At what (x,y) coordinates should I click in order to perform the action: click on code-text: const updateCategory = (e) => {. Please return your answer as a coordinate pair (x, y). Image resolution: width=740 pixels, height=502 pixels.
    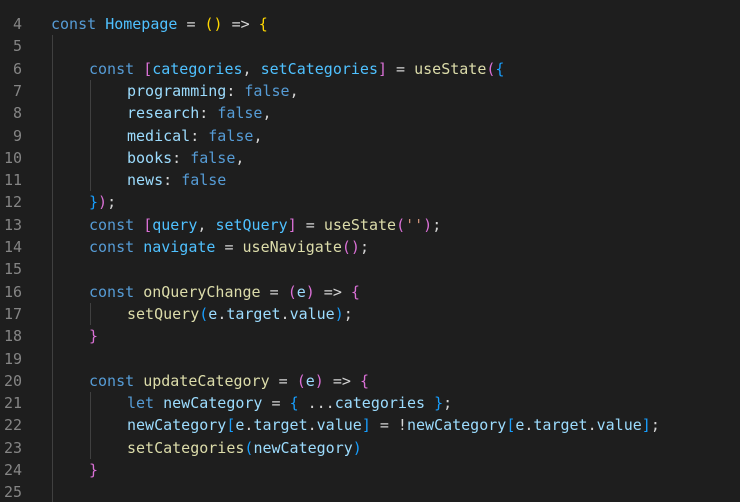
    Looking at the image, I should click on (229, 381).